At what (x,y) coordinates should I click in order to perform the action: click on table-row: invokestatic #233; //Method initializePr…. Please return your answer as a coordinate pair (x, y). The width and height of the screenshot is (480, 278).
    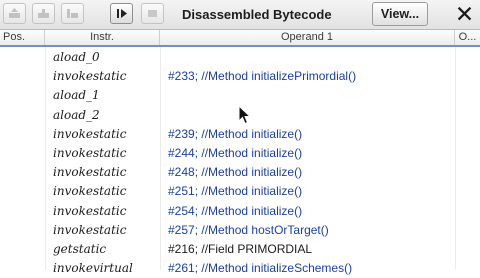
    Looking at the image, I should click on (240, 76).